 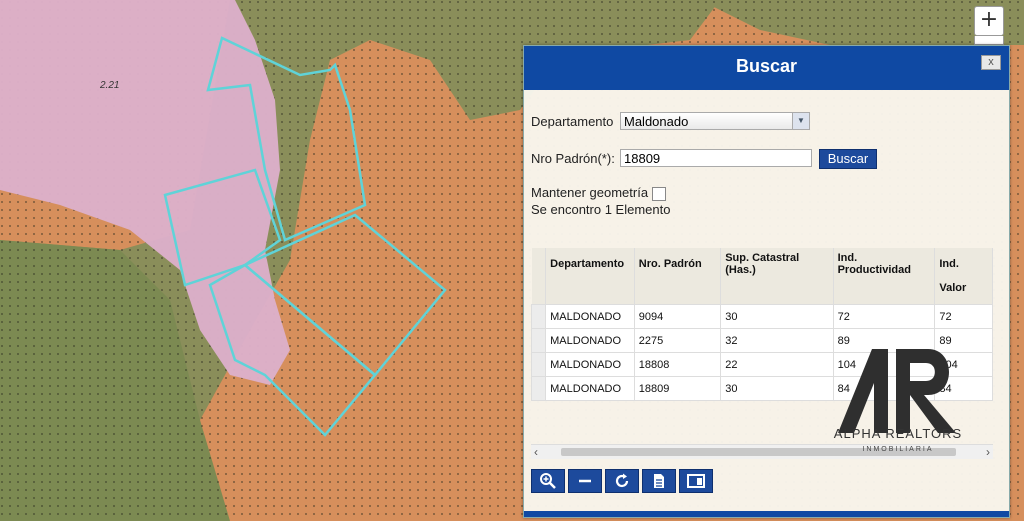 What do you see at coordinates (678, 276) in the screenshot?
I see `column-header: Nro. Padrón` at bounding box center [678, 276].